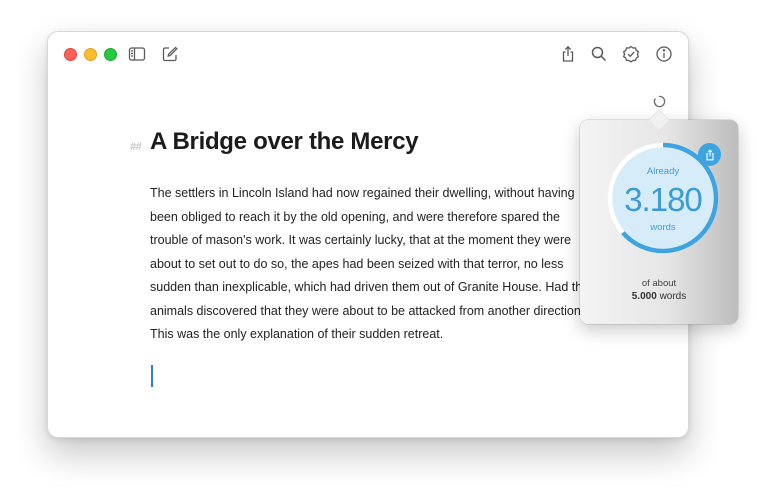  I want to click on info-icon, so click(664, 54).